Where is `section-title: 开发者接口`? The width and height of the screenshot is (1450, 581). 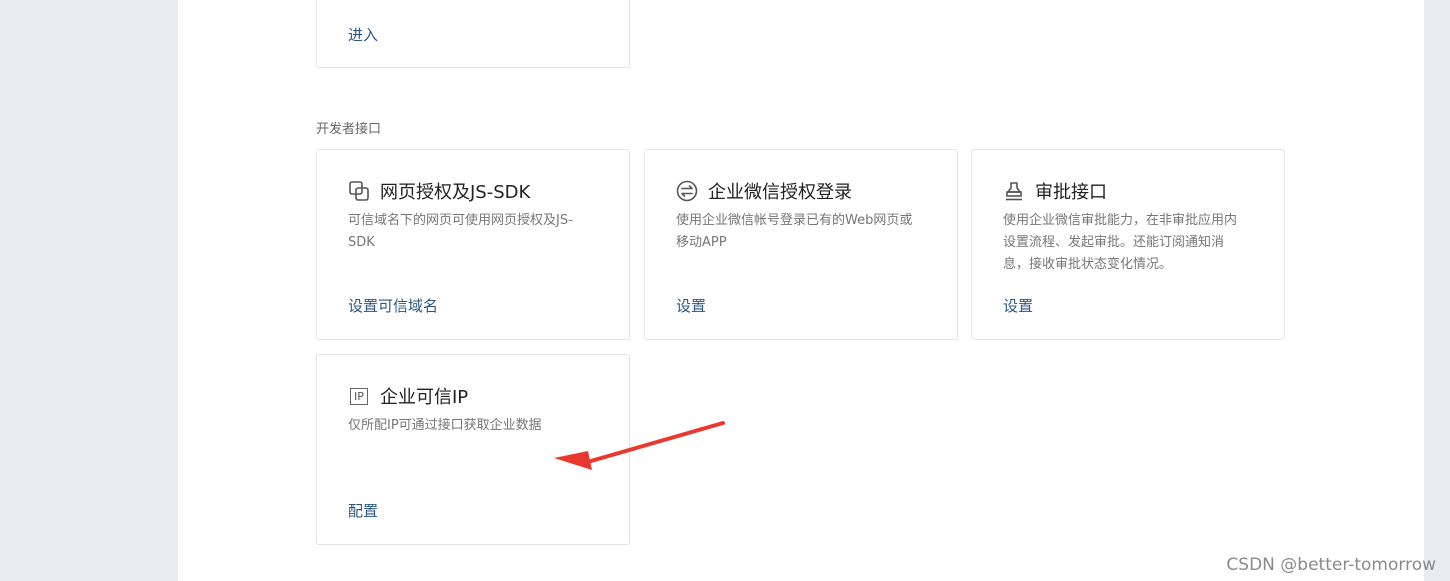 section-title: 开发者接口 is located at coordinates (349, 129).